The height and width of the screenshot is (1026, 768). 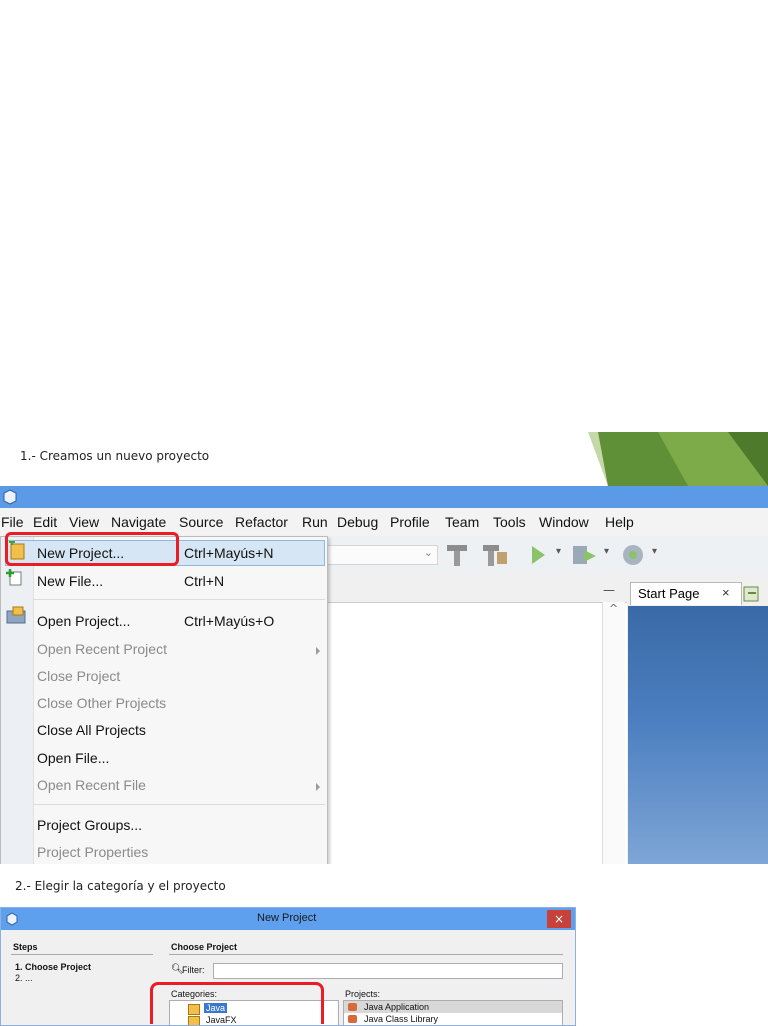 I want to click on menu-view: View, so click(x=84, y=522).